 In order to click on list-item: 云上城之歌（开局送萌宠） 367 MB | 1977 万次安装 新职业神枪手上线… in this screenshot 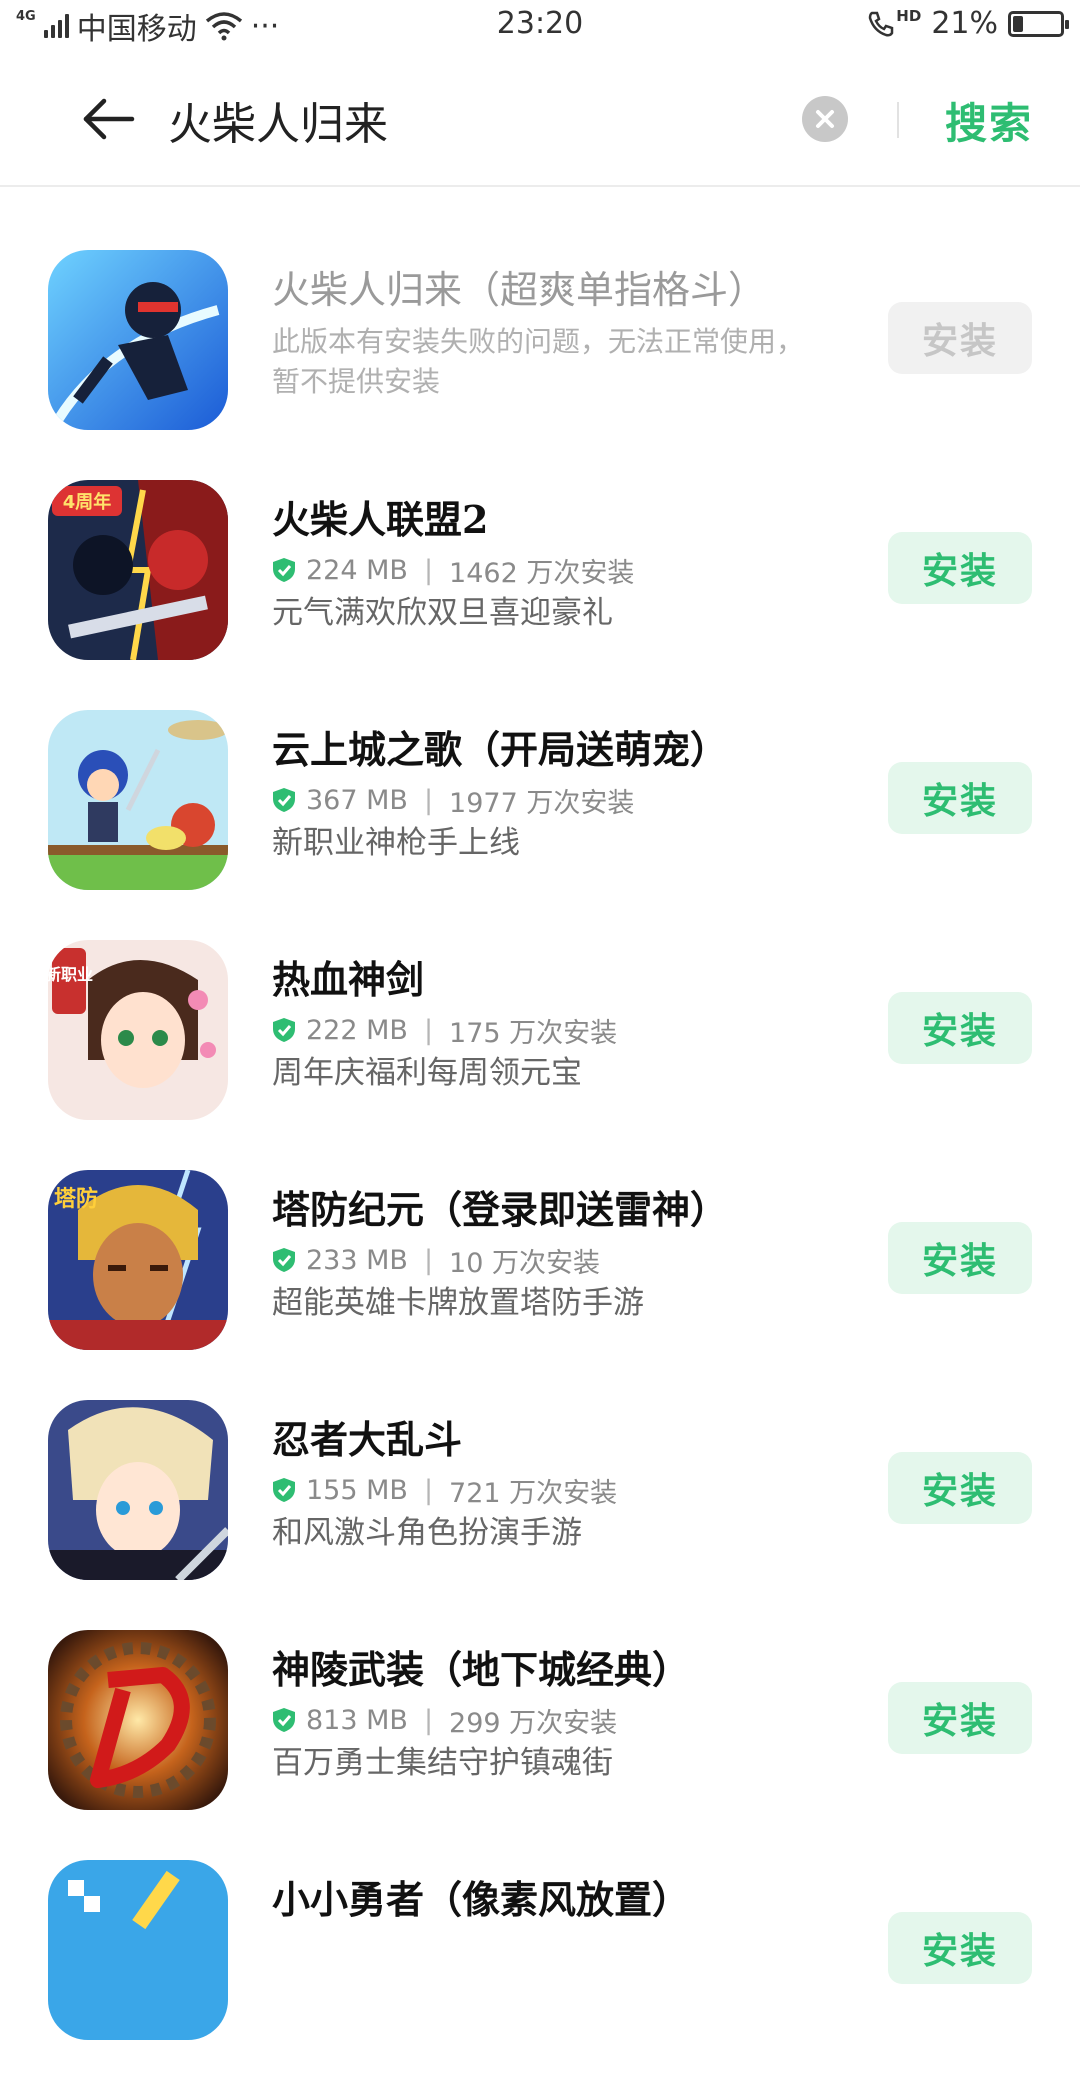, I will do `click(540, 809)`.